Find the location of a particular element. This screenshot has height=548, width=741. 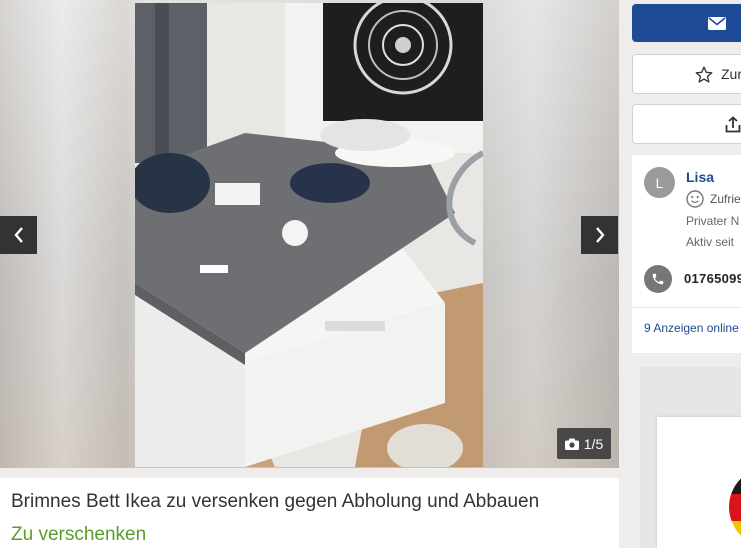

chevron-right-icon is located at coordinates (600, 235).